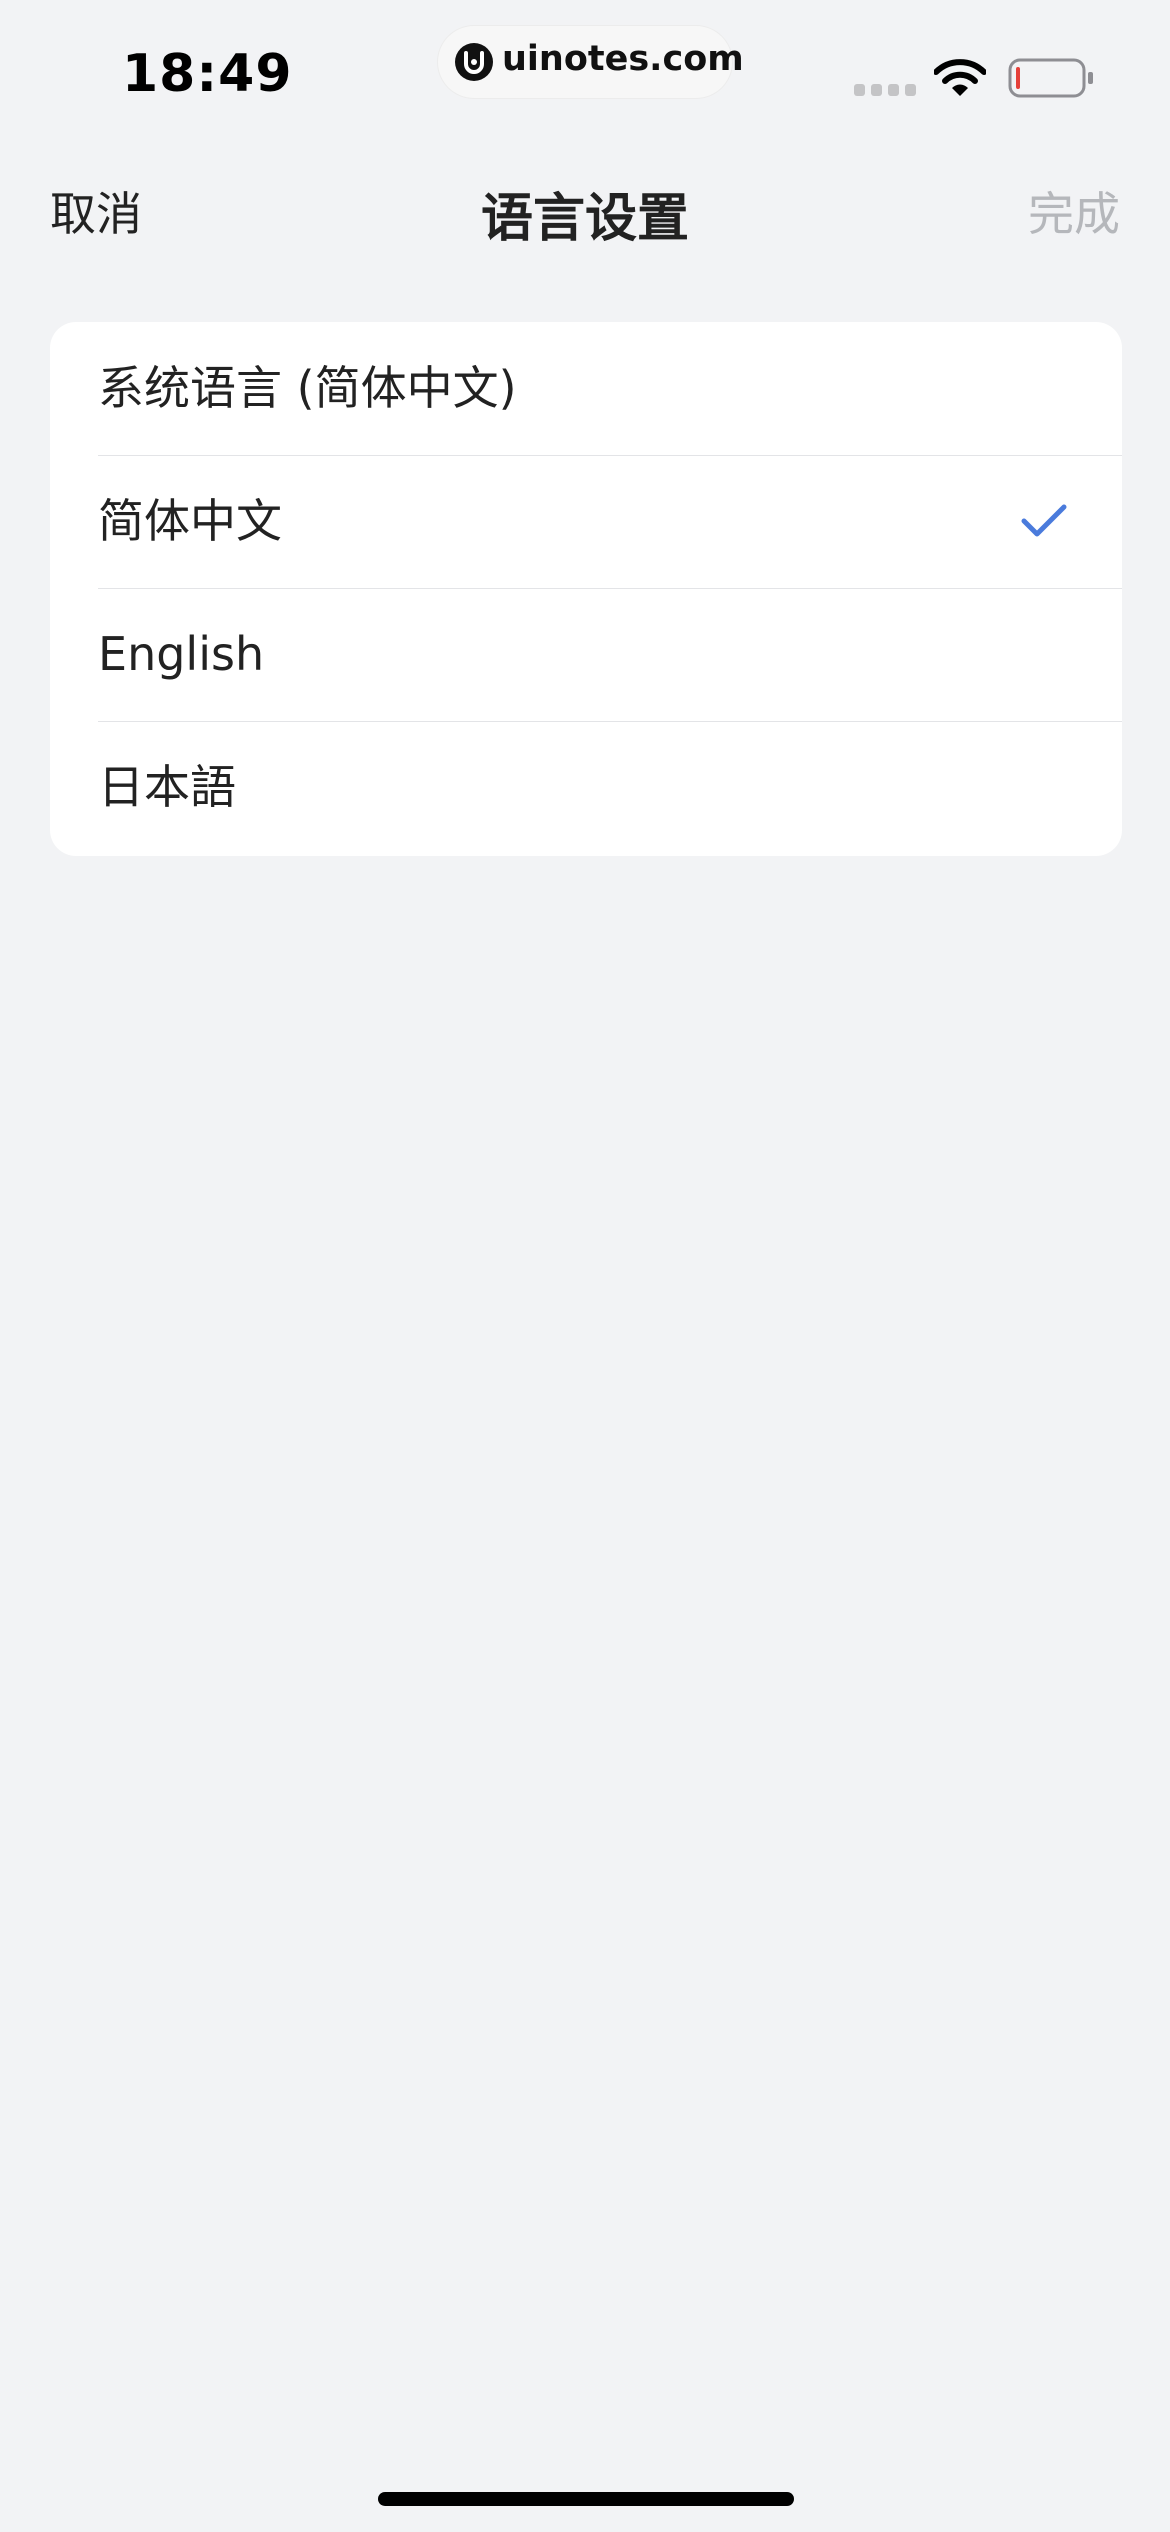 The image size is (1170, 2532). I want to click on home-indicator, so click(586, 2499).